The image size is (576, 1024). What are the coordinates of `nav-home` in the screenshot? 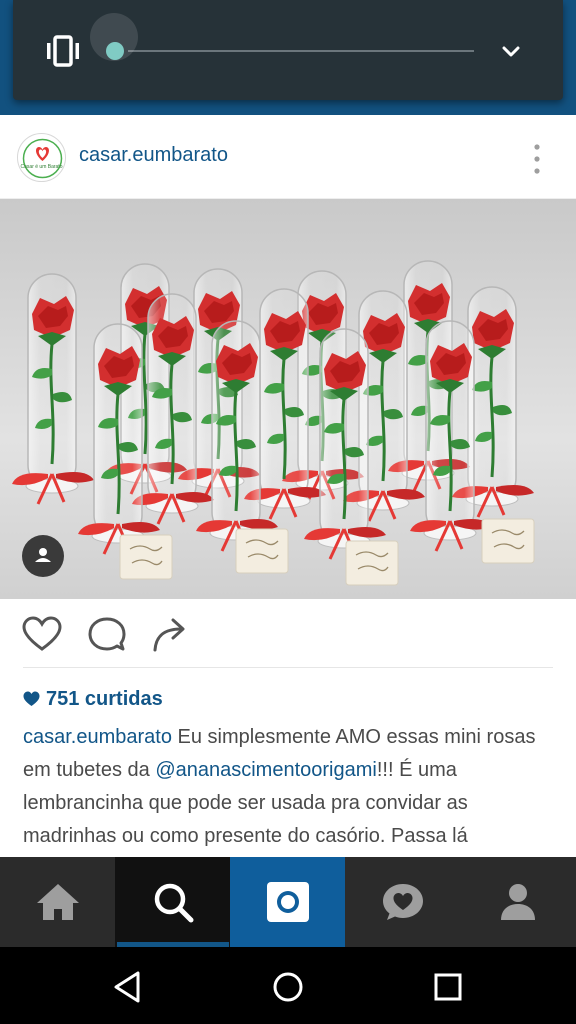 It's located at (57, 902).